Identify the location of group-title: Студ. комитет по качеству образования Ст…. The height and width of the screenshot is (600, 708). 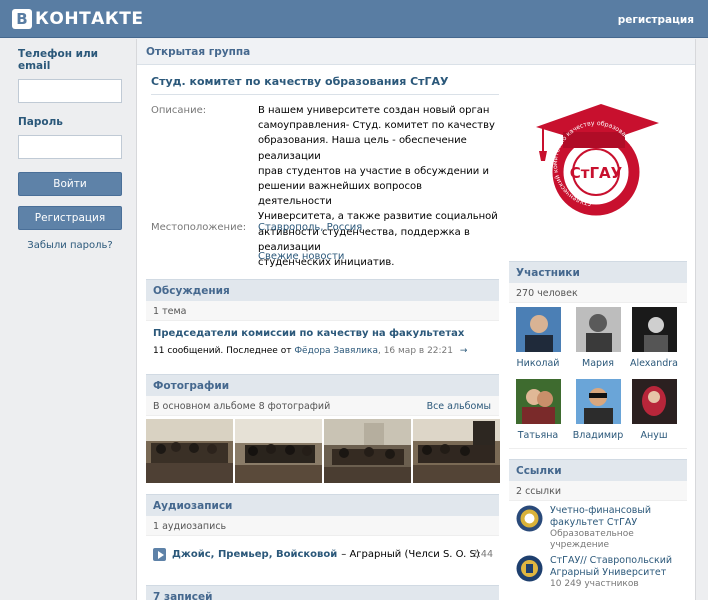
(300, 81).